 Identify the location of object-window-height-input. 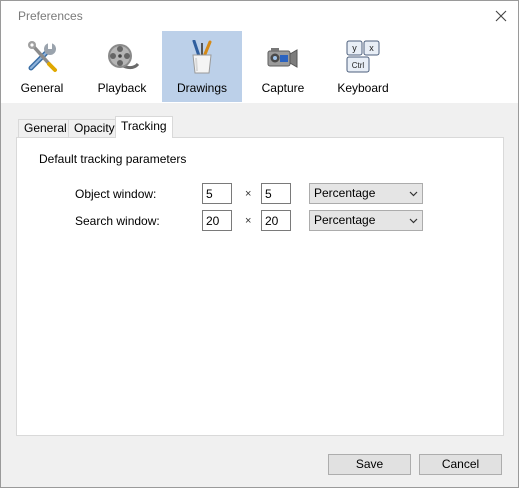
(276, 193).